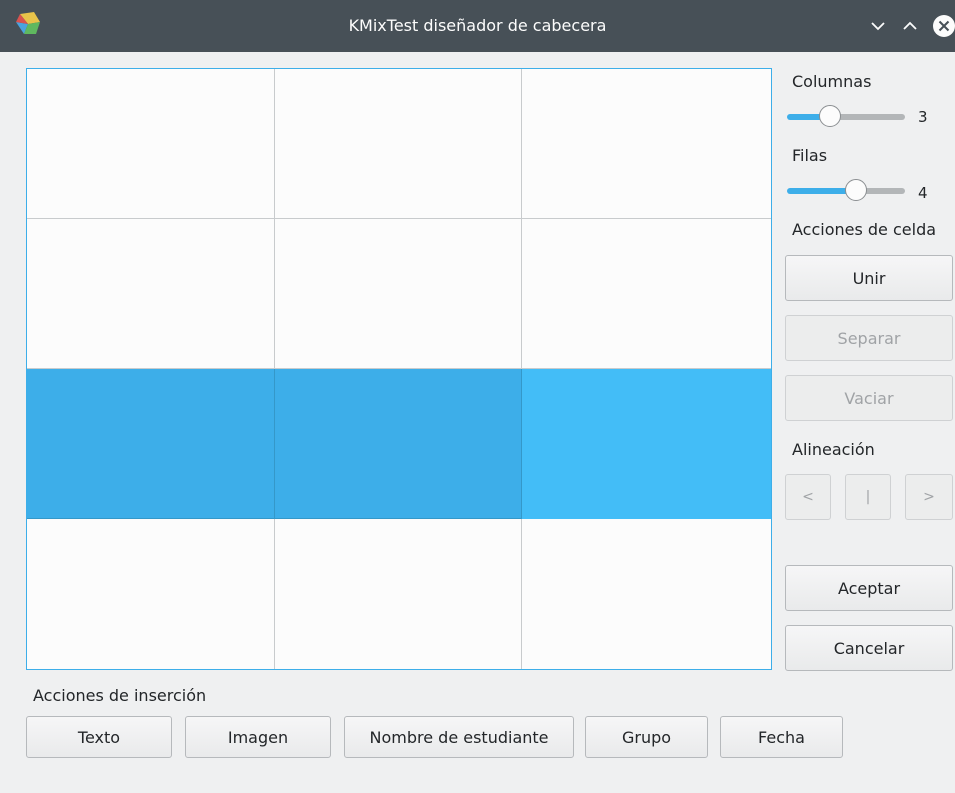  Describe the element at coordinates (869, 648) in the screenshot. I see `cancel-button: Cancelar` at that location.